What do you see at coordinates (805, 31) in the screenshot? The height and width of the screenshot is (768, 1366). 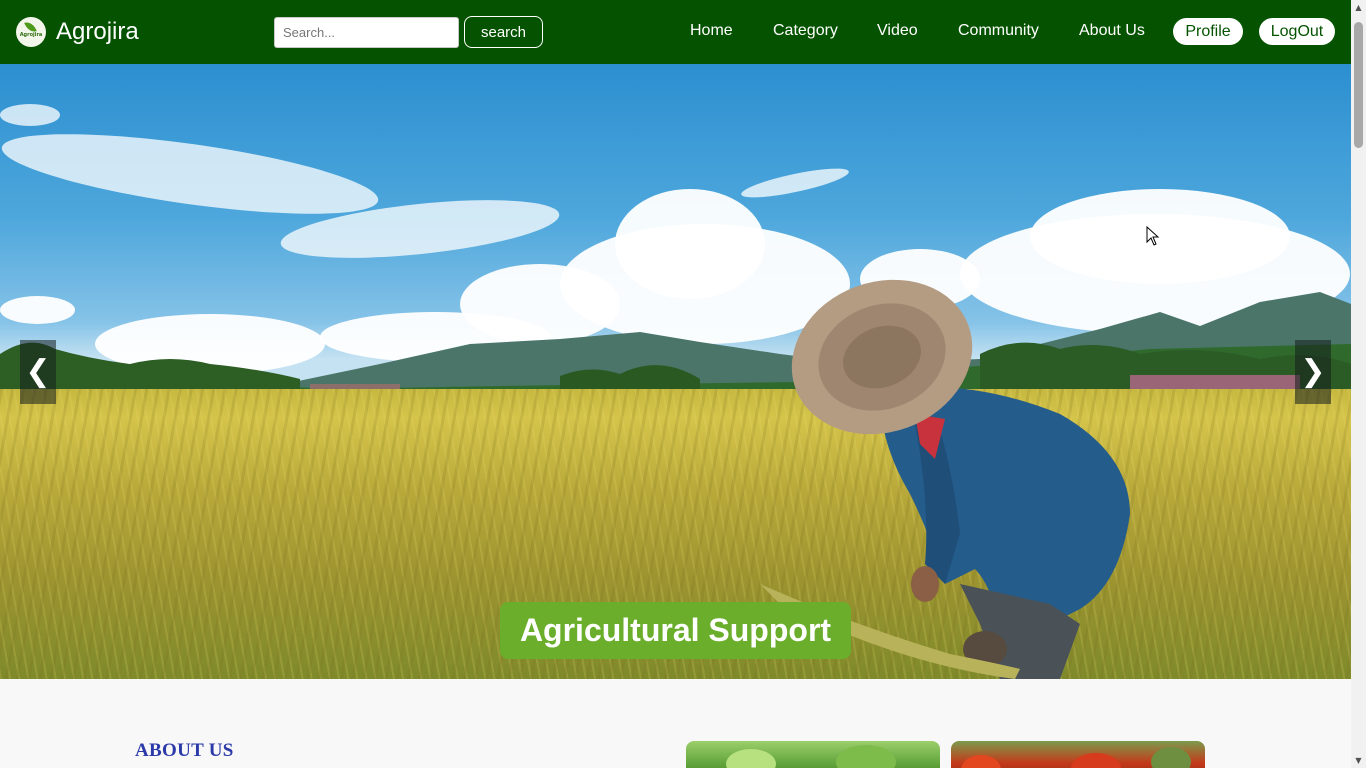 I see `nav-category: Category` at bounding box center [805, 31].